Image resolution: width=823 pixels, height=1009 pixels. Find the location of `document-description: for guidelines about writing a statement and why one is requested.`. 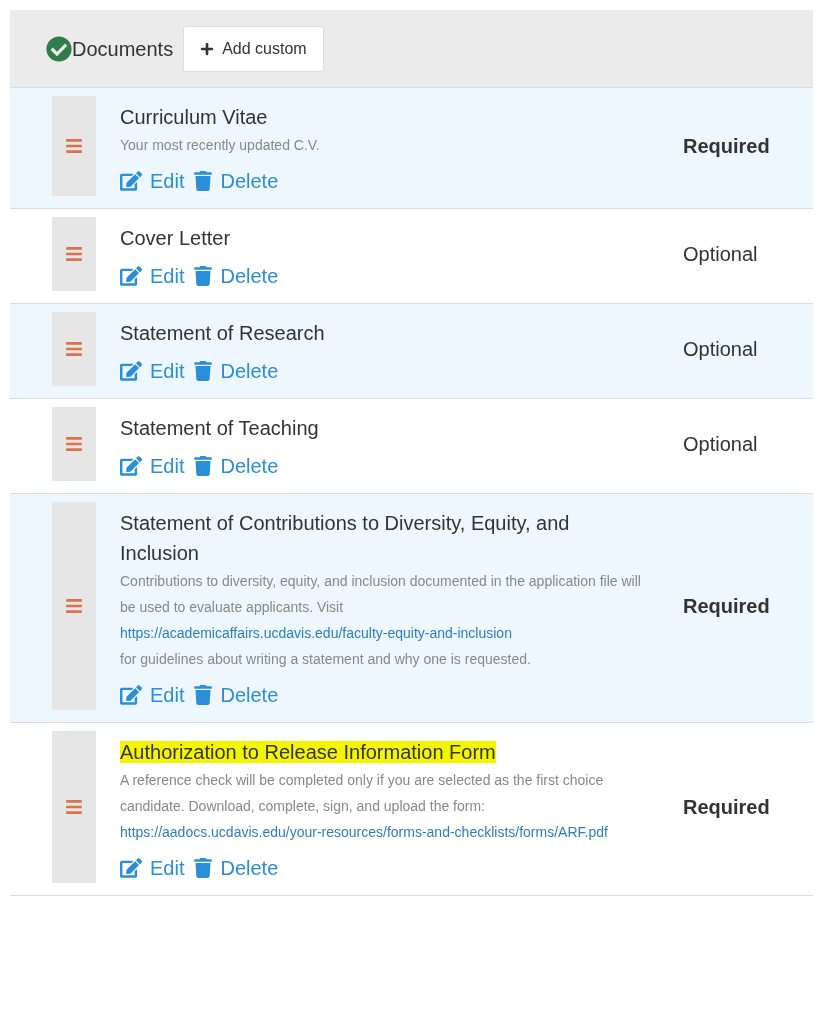

document-description: for guidelines about writing a statement and why one is requested. is located at coordinates (326, 659).